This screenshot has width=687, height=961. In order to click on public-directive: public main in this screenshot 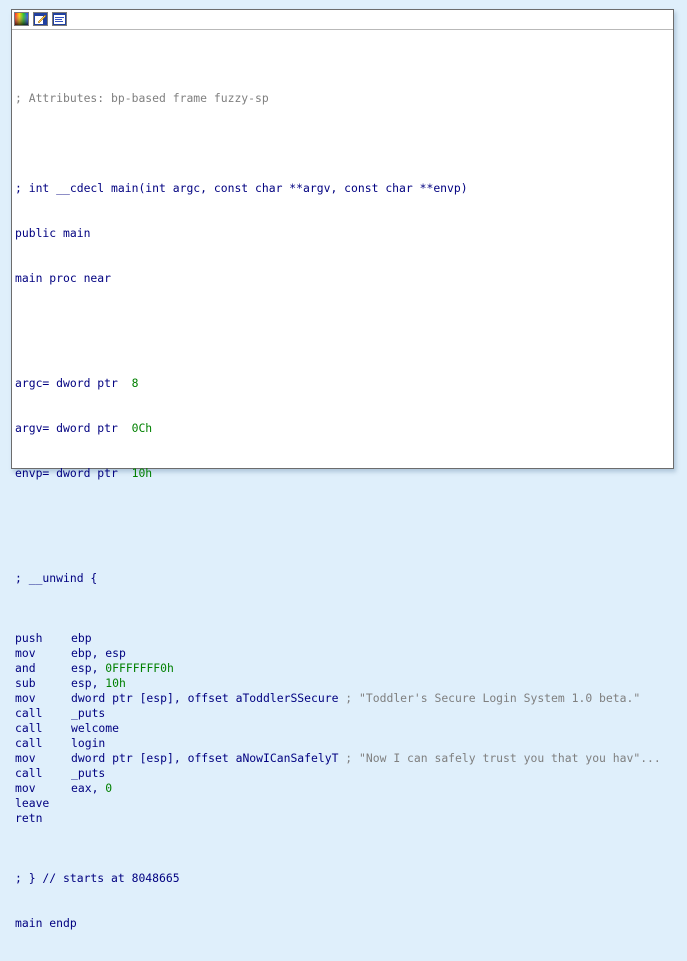, I will do `click(53, 233)`.